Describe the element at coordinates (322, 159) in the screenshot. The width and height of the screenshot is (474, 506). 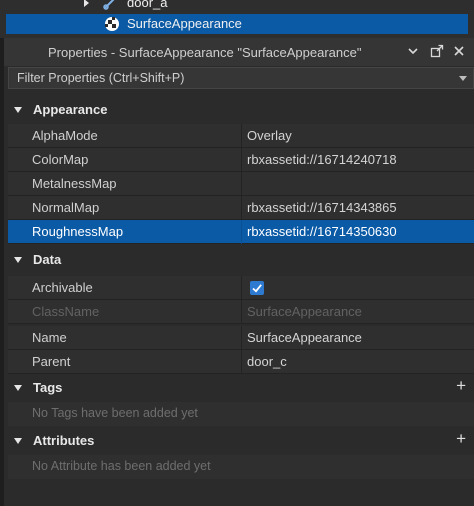
I see `property-value: rbxassetid://16714240718` at that location.